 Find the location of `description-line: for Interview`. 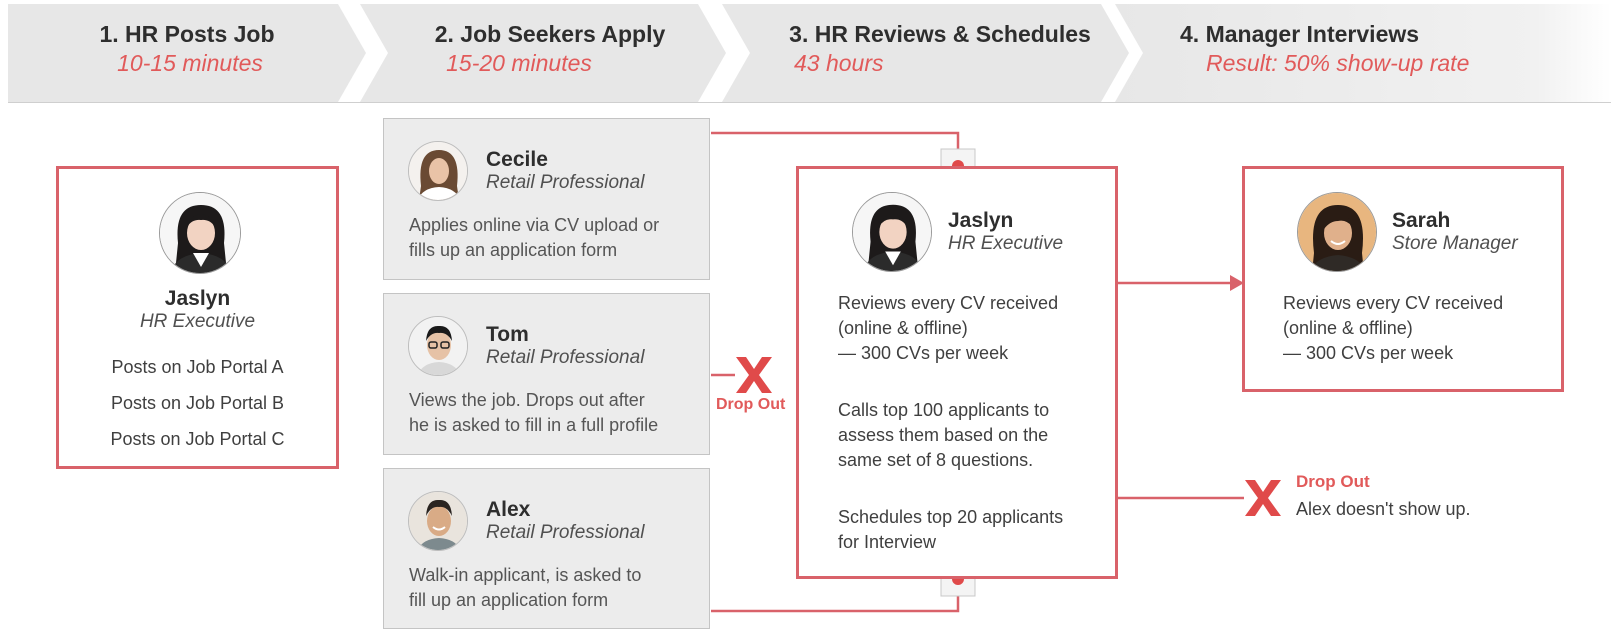

description-line: for Interview is located at coordinates (887, 542).